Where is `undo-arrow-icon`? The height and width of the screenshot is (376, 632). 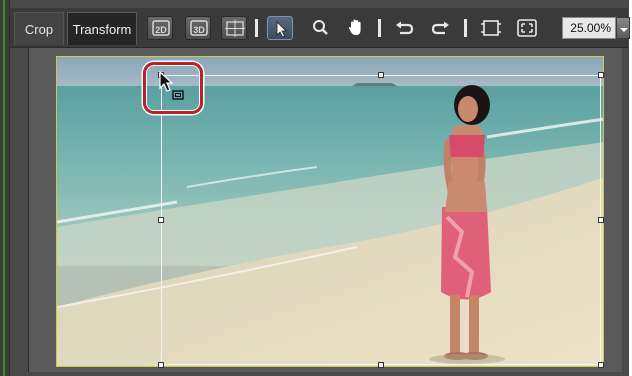 undo-arrow-icon is located at coordinates (405, 28).